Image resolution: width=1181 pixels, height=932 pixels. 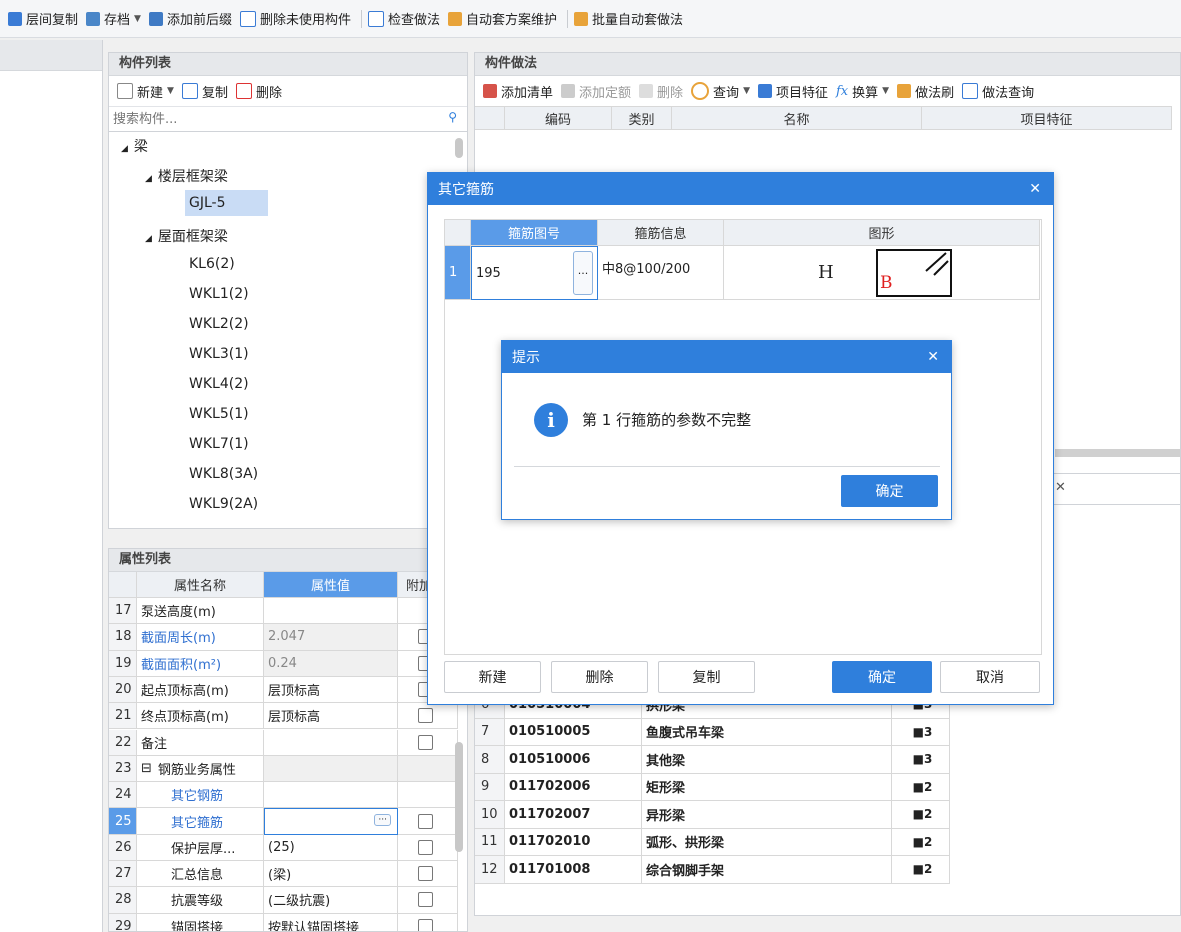 I want to click on property-value-cell: (梁), so click(x=331, y=874).